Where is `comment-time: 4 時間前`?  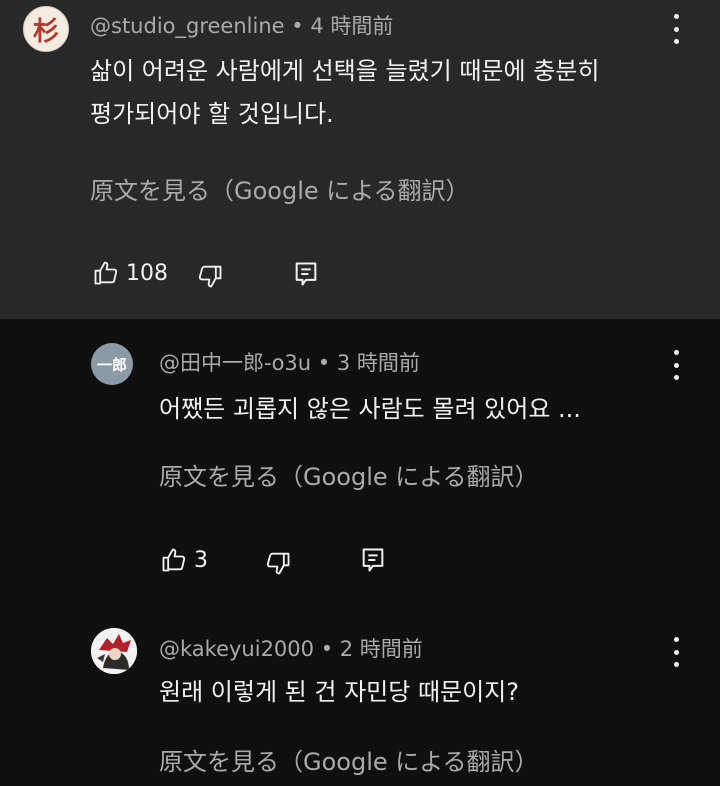 comment-time: 4 時間前 is located at coordinates (352, 26).